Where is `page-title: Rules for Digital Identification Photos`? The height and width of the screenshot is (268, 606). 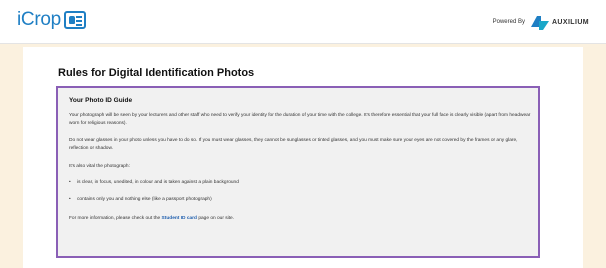 page-title: Rules for Digital Identification Photos is located at coordinates (156, 73).